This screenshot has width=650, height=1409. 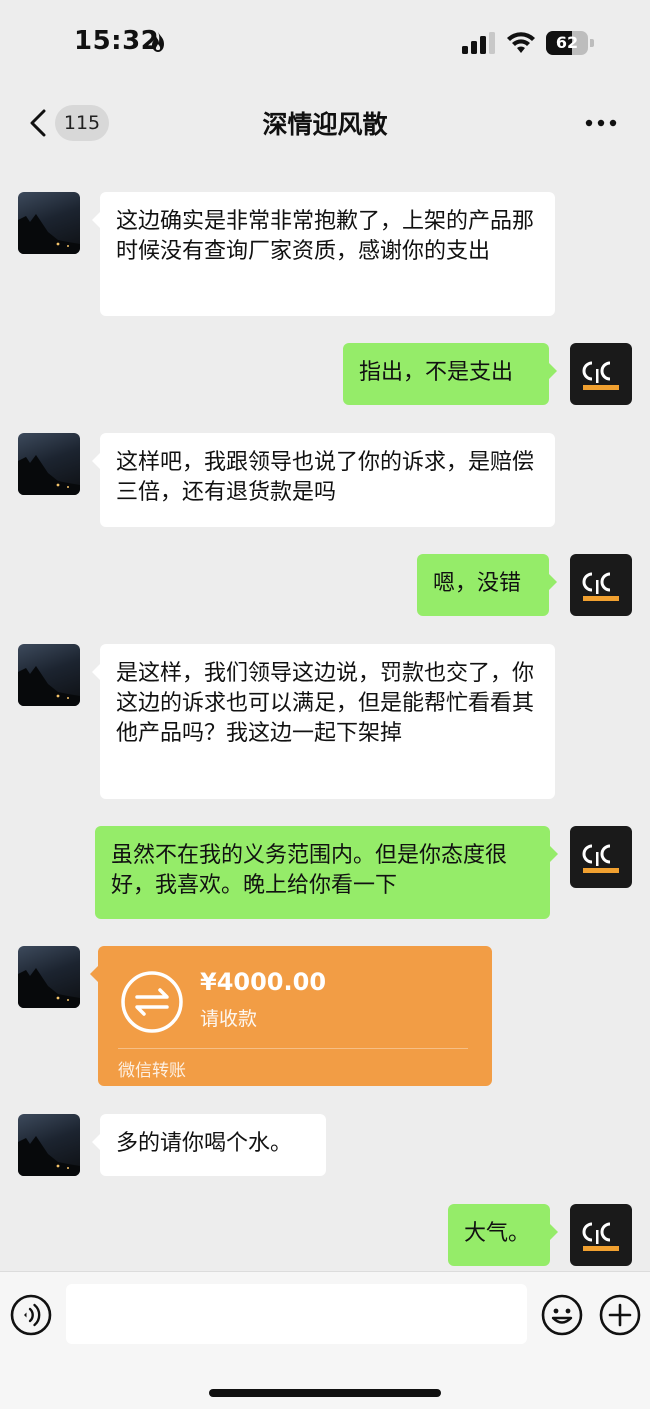 What do you see at coordinates (31, 1315) in the screenshot?
I see `voice-icon` at bounding box center [31, 1315].